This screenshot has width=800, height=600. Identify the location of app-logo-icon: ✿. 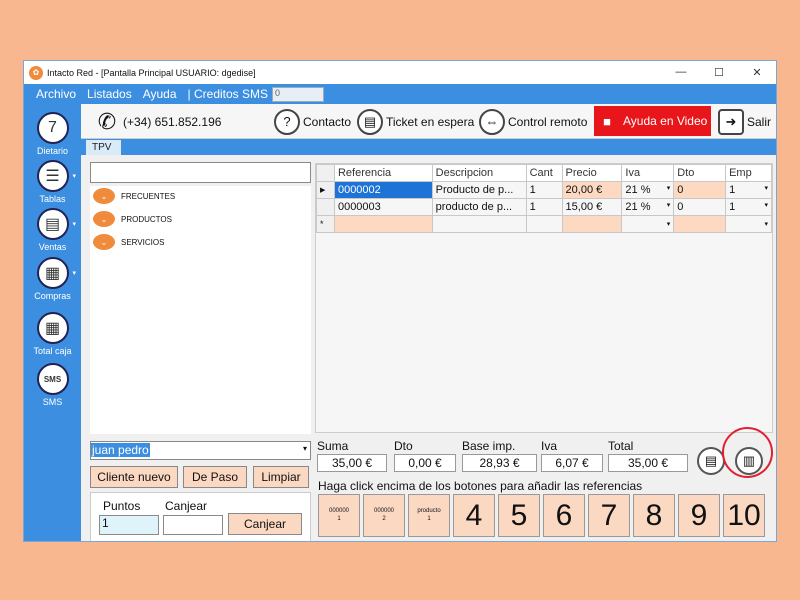
(36, 72).